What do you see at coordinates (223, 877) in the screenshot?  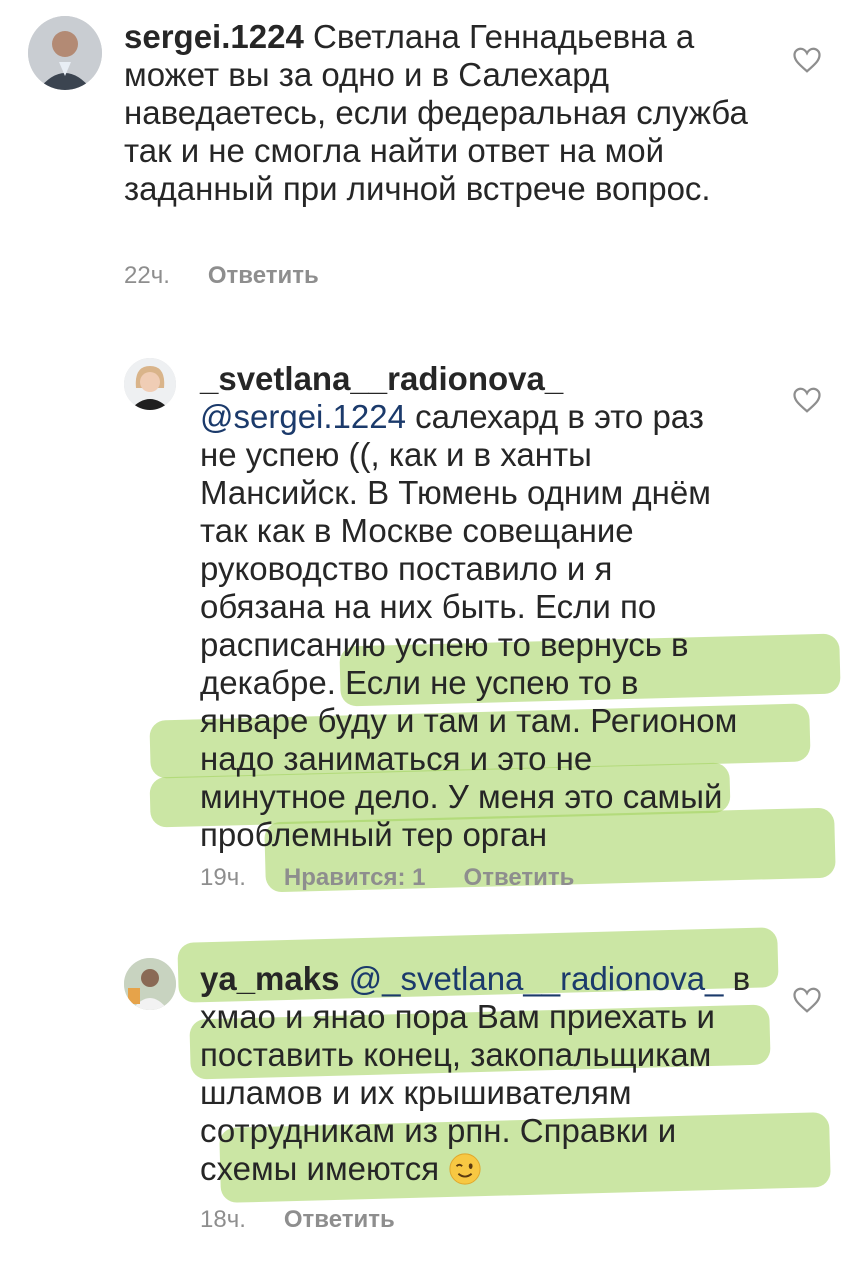 I see `timestamp: 19ч.` at bounding box center [223, 877].